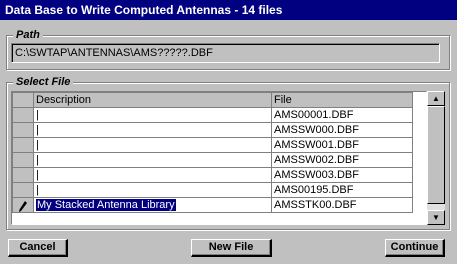 Image resolution: width=457 pixels, height=264 pixels. Describe the element at coordinates (342, 115) in the screenshot. I see `file-cell: AMS00001.DBF` at that location.